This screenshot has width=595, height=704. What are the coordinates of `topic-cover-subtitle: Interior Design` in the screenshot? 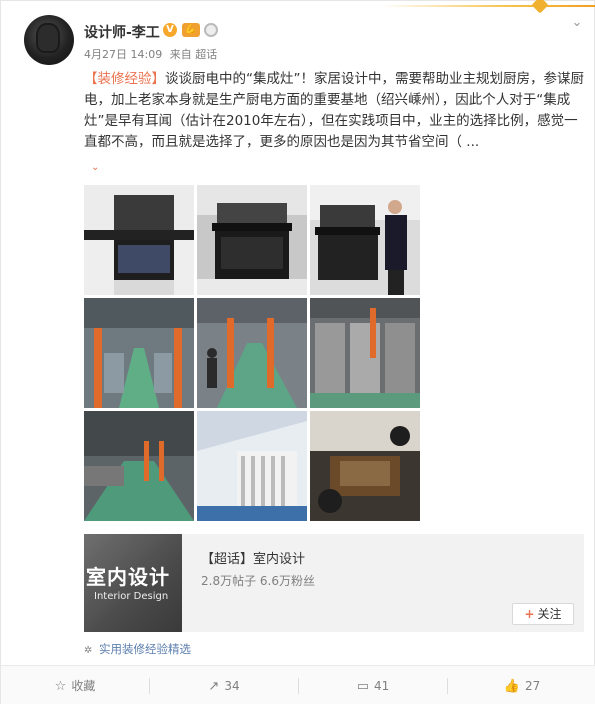 It's located at (131, 596).